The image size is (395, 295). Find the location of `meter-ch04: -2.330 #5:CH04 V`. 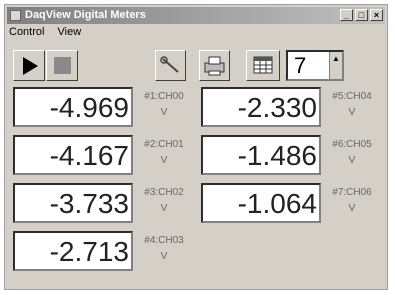

meter-ch04: -2.330 #5:CH04 V is located at coordinates (291, 107).